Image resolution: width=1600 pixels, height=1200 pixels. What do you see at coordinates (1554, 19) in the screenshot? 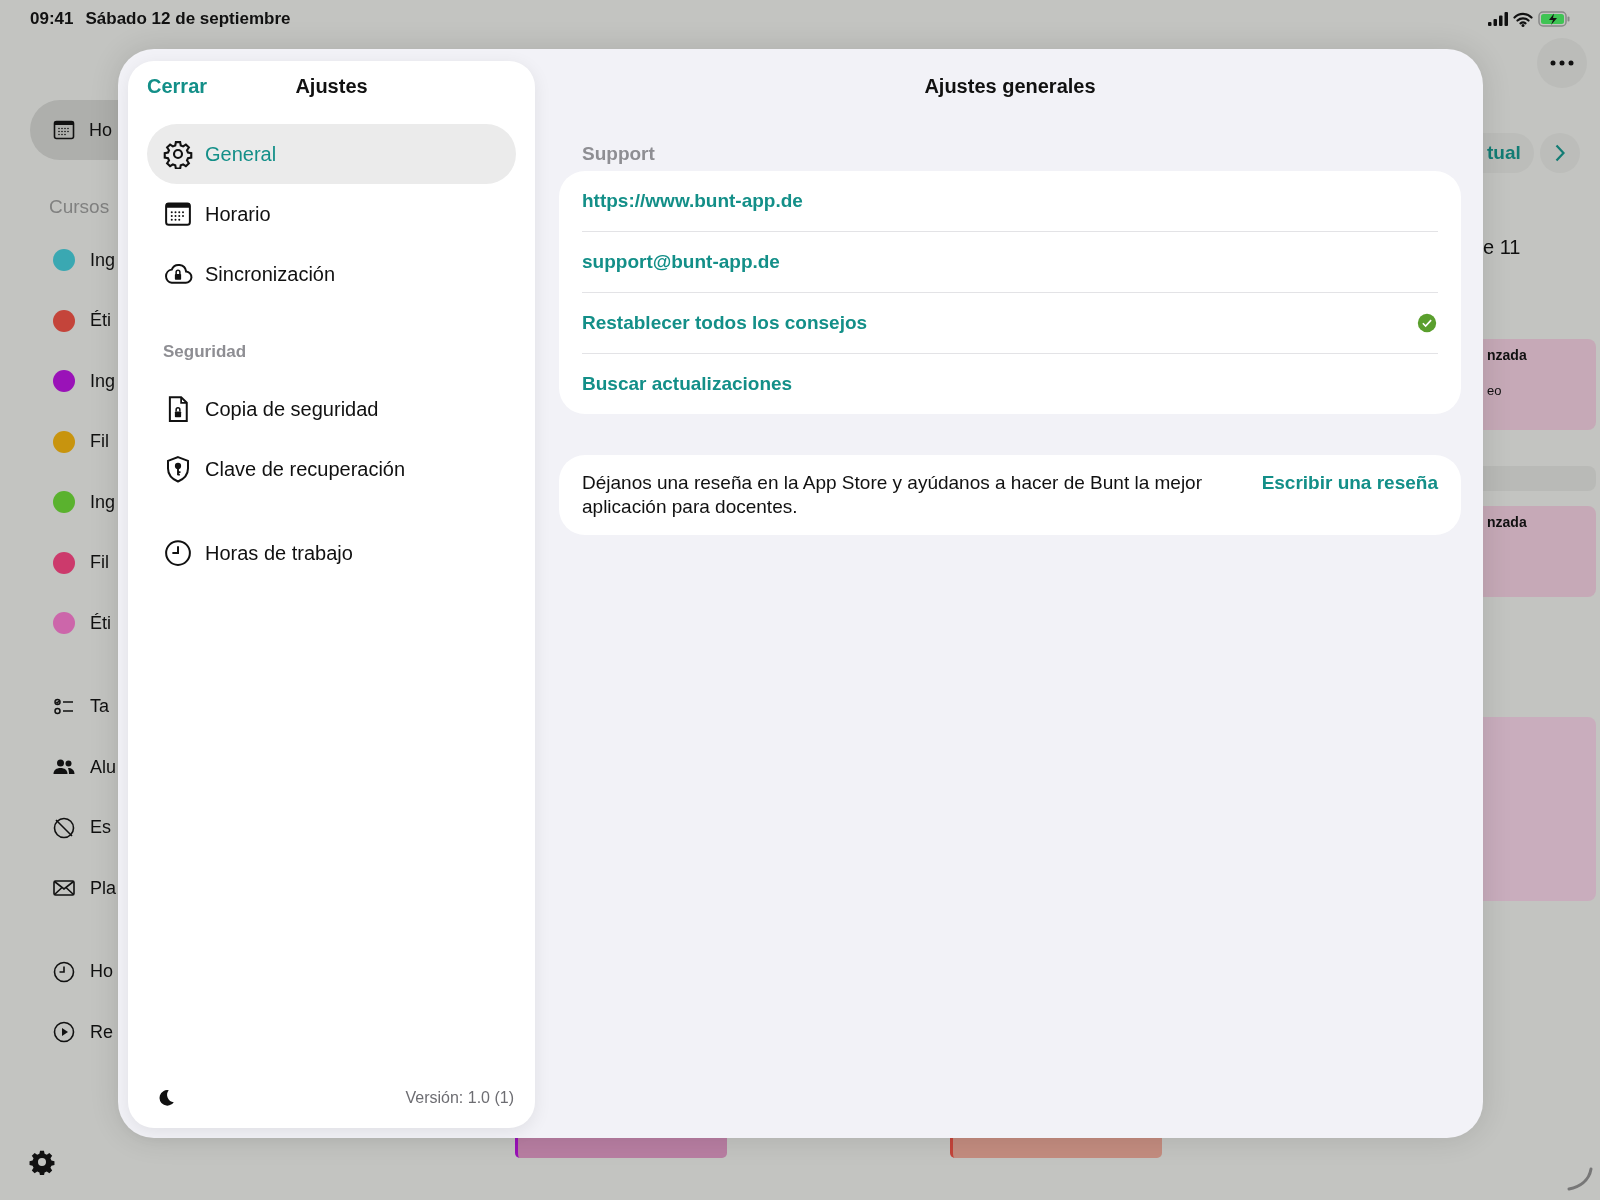
I see `battery-icon` at bounding box center [1554, 19].